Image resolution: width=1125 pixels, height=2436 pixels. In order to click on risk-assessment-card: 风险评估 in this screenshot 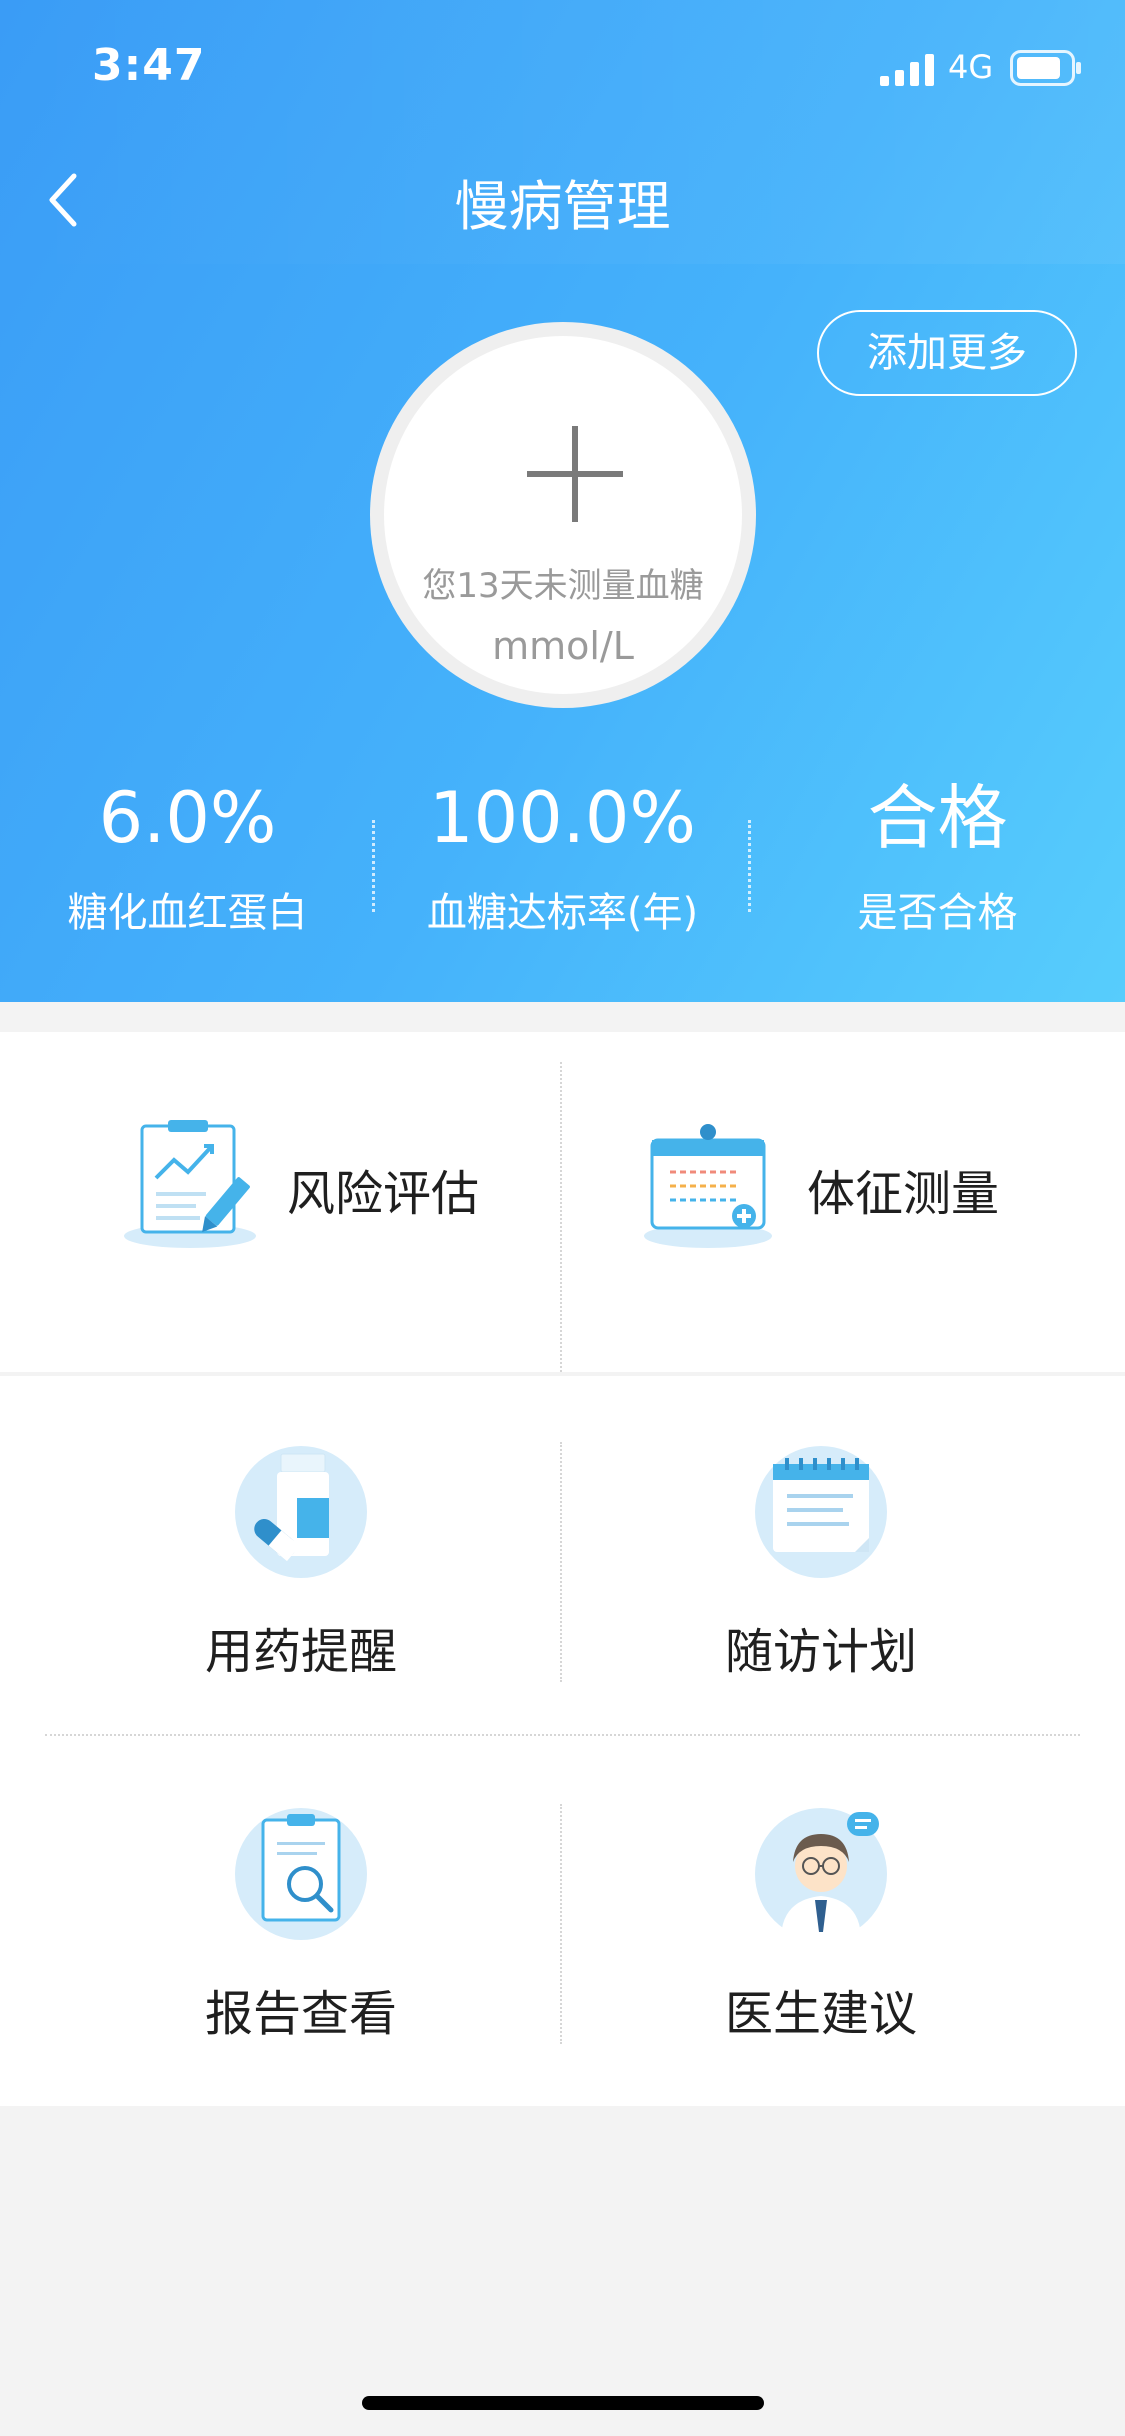, I will do `click(280, 1202)`.